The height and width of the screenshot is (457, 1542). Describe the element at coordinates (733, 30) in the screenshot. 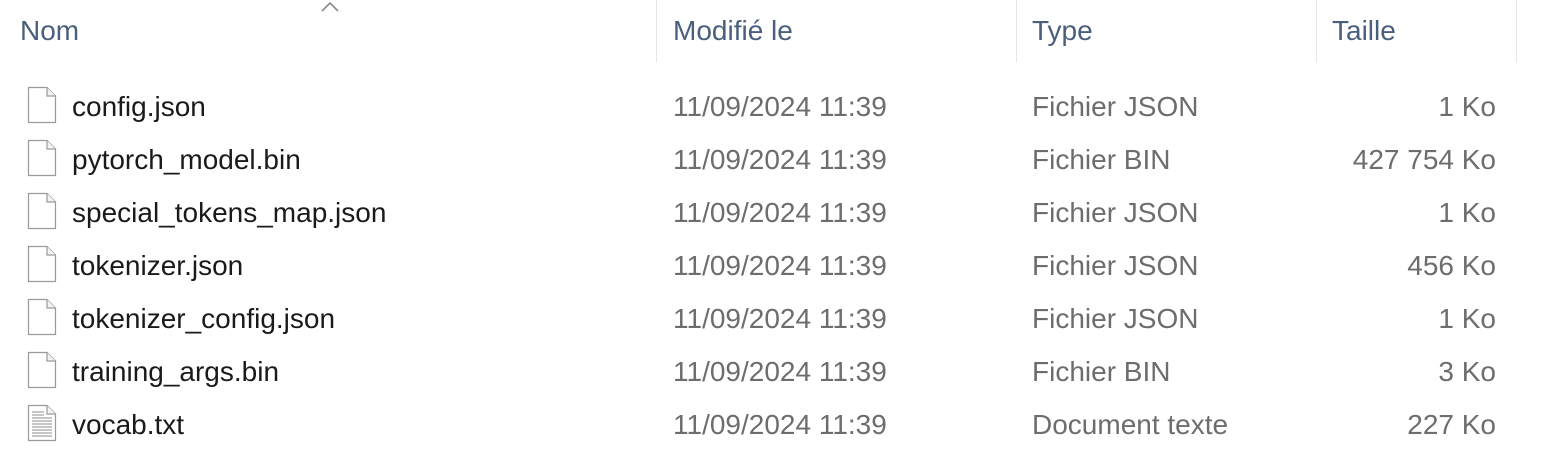

I see `column-header-modified-label: Modifié le` at that location.